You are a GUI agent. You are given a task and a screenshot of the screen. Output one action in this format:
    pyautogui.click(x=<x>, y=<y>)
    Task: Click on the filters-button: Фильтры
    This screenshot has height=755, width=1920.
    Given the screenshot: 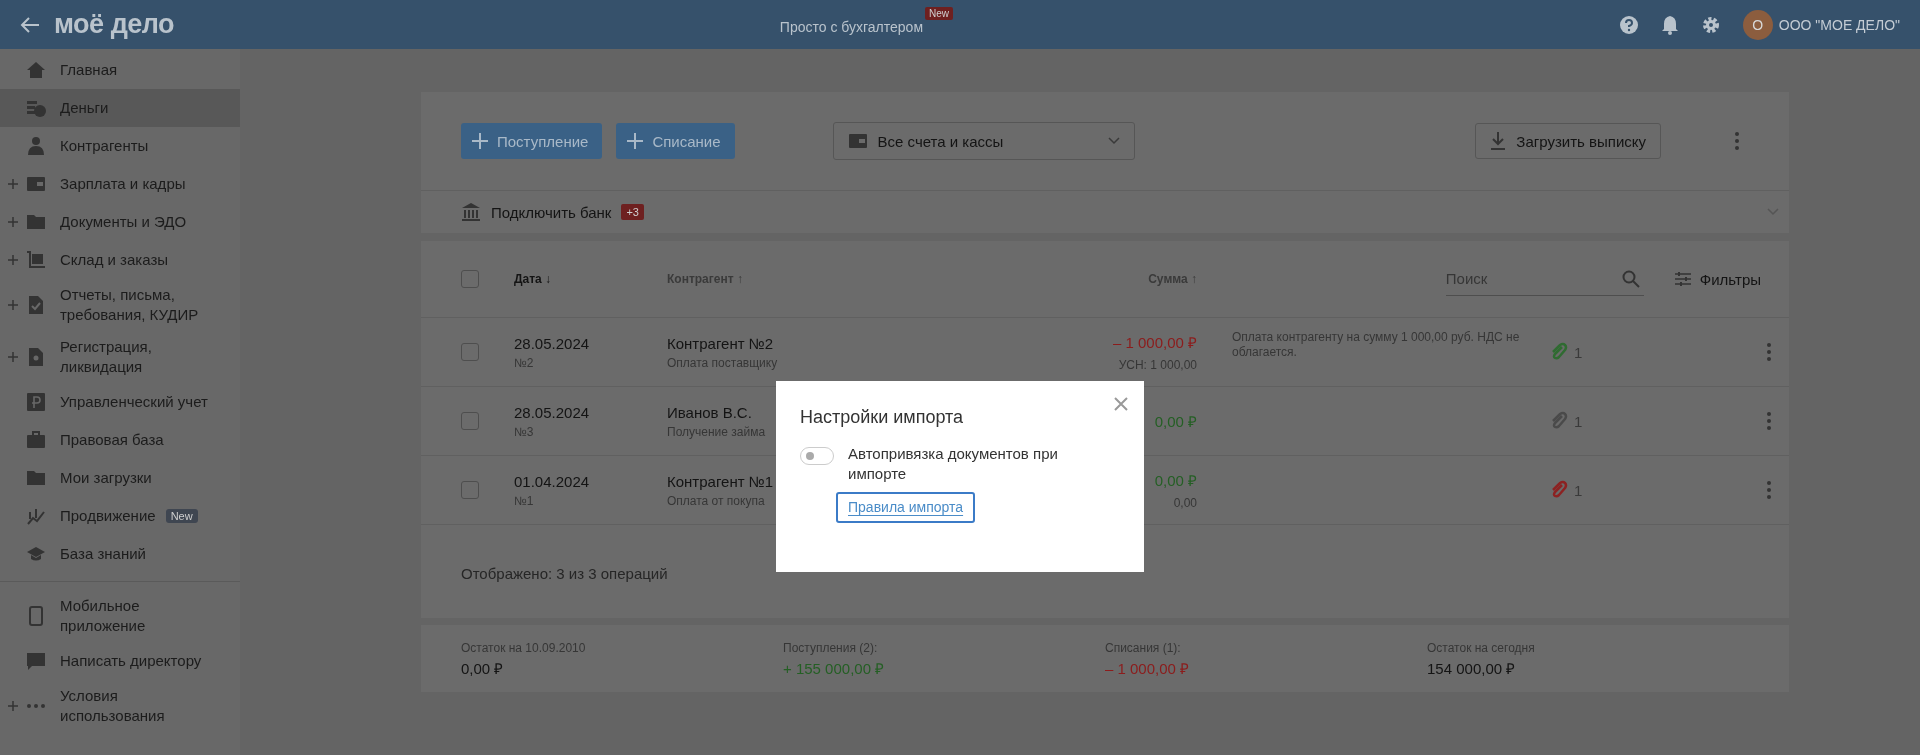 What is the action you would take?
    pyautogui.click(x=1717, y=279)
    